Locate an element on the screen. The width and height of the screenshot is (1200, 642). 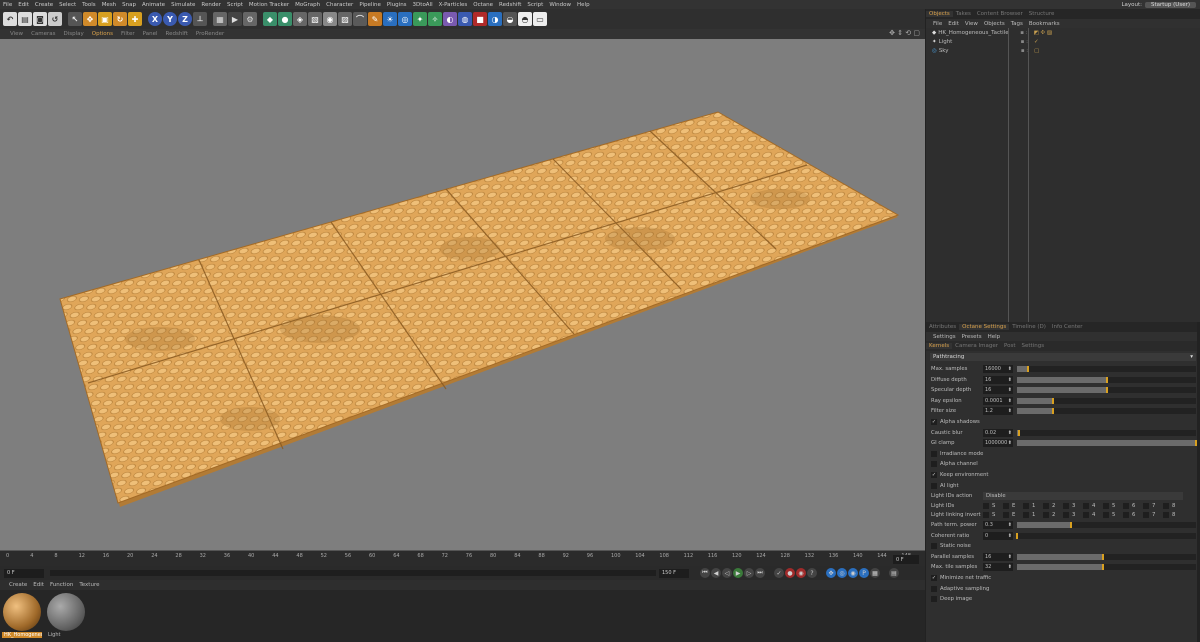
menu-item-tools: Tools is located at coordinates (89, 5).